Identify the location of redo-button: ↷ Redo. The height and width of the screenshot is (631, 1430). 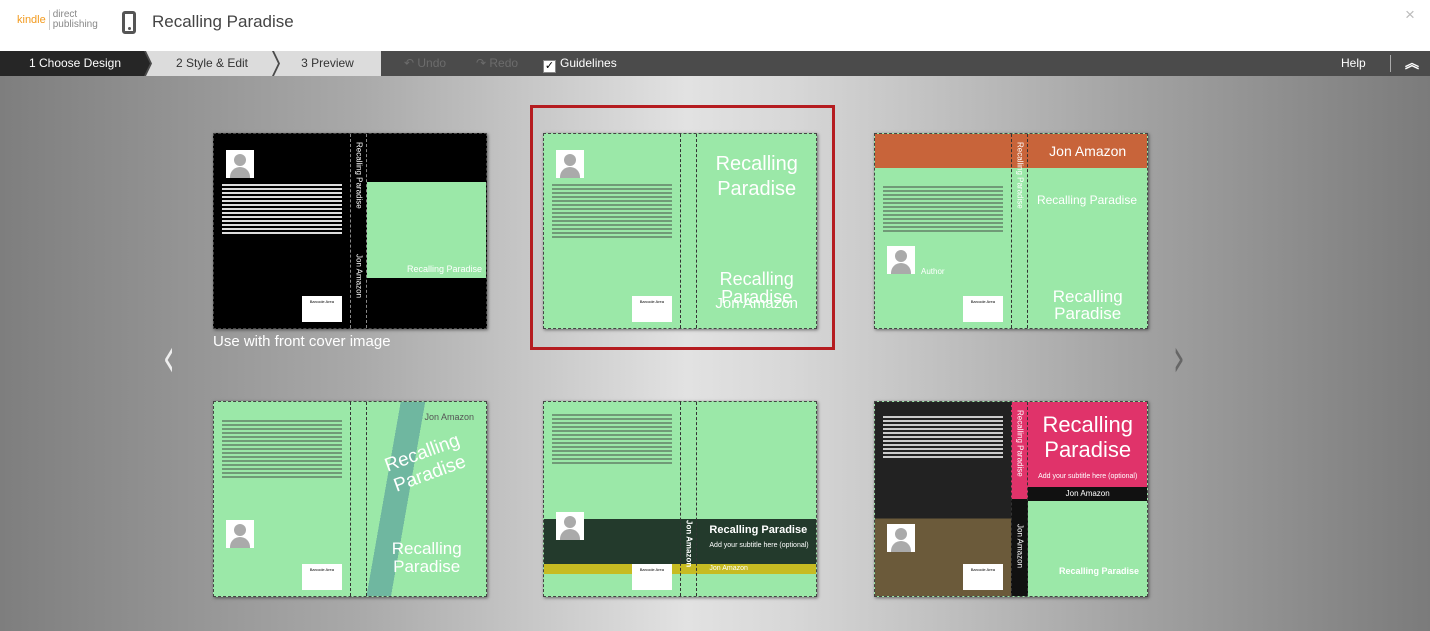
(497, 63).